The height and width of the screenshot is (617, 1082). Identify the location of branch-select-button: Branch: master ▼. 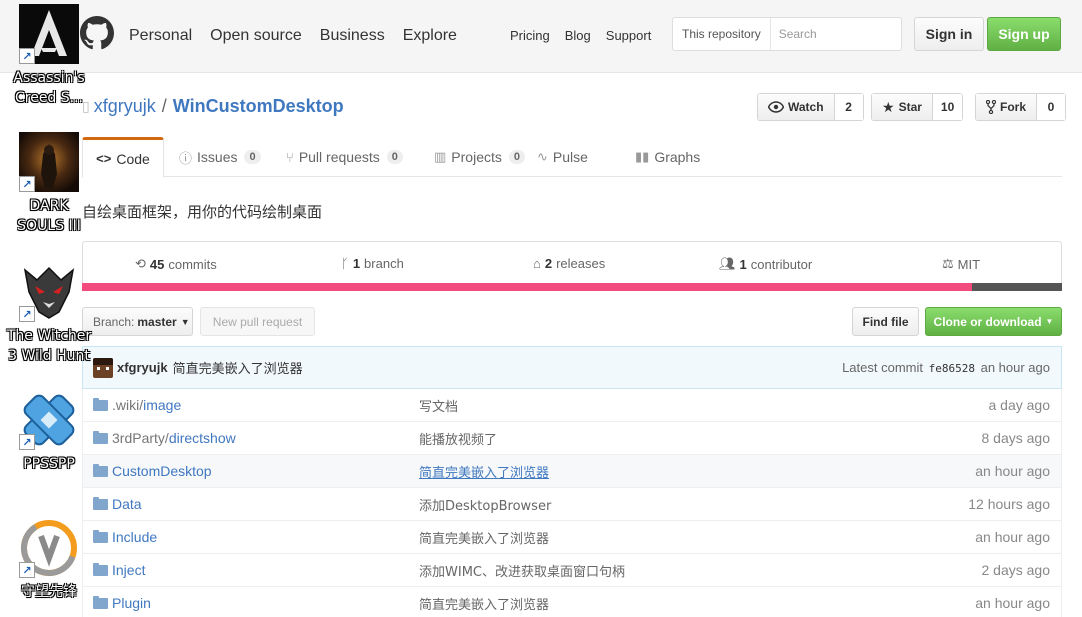
(137, 321).